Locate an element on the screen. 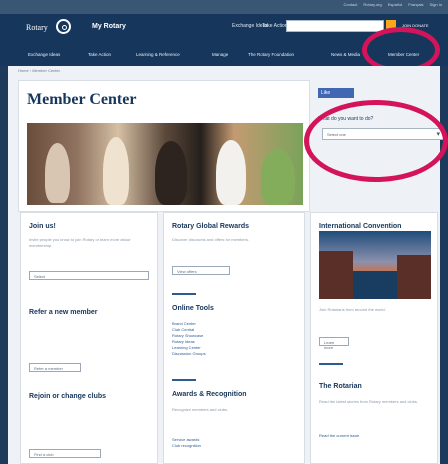 The image size is (448, 464). award-link-2: Club recognition is located at coordinates (186, 446).